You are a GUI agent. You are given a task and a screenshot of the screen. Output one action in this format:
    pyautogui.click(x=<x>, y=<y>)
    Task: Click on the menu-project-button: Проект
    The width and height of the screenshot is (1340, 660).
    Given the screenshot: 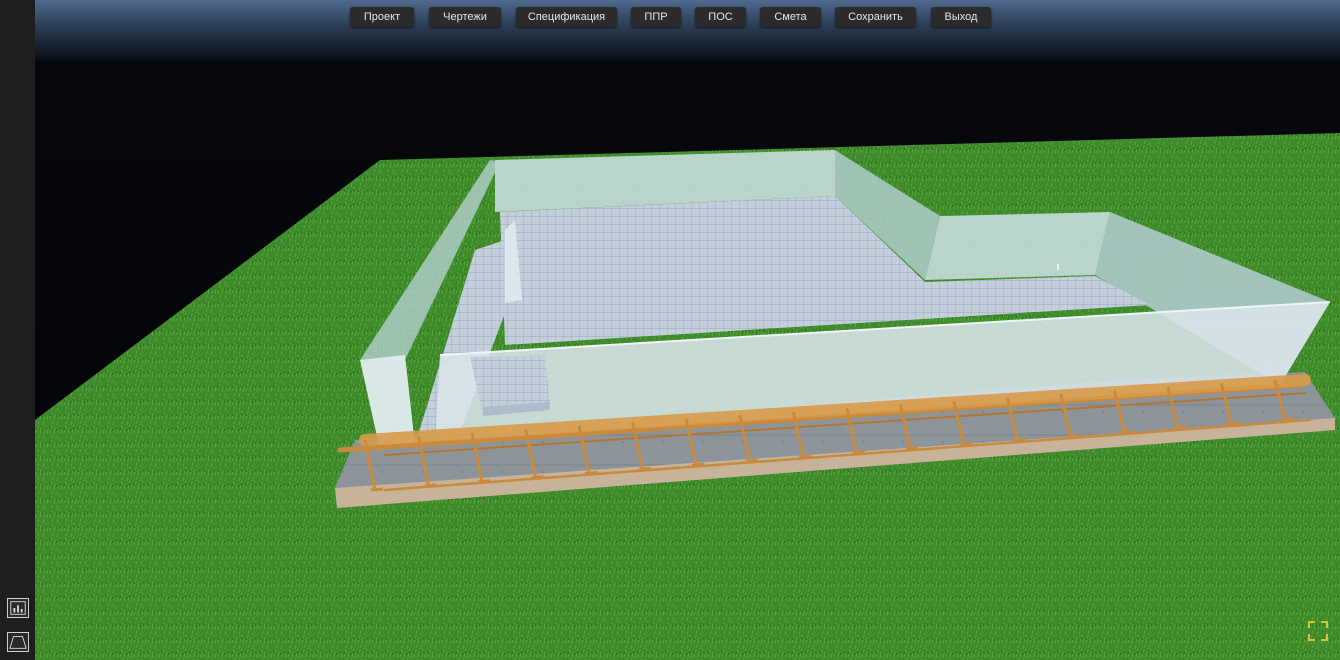 What is the action you would take?
    pyautogui.click(x=382, y=17)
    